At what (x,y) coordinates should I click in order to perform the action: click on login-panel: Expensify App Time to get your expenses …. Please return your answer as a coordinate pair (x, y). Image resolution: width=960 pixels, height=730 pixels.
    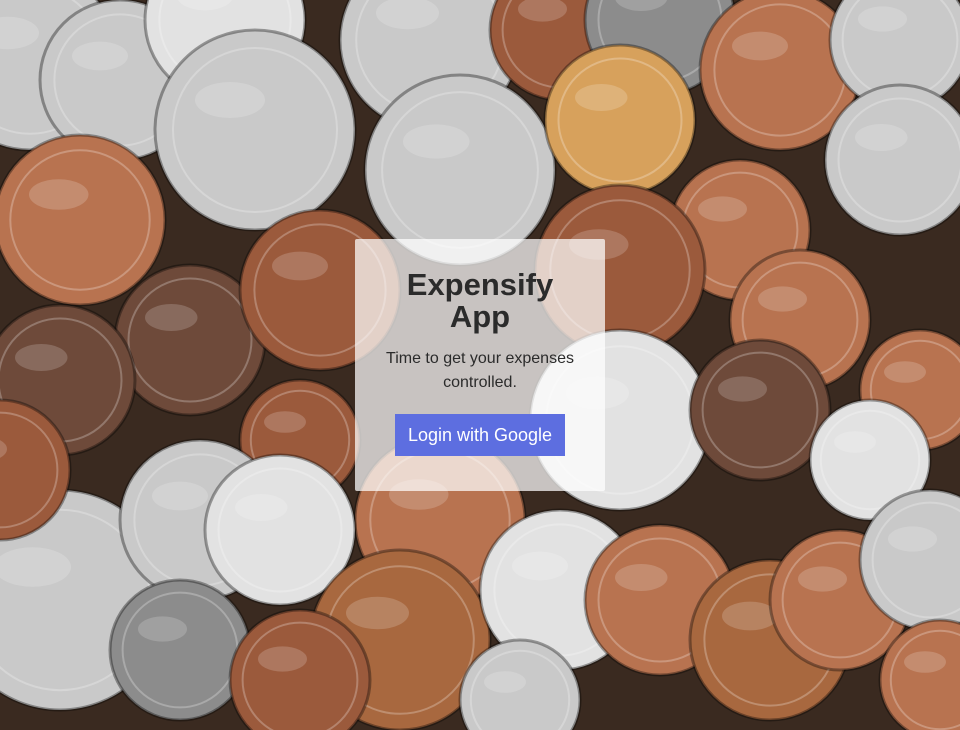
    Looking at the image, I should click on (480, 365).